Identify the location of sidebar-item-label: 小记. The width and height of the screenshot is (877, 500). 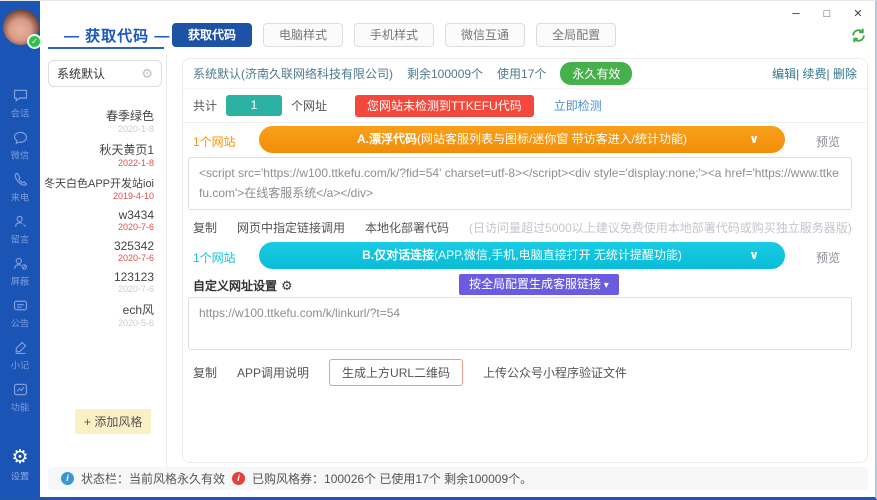
(20, 366).